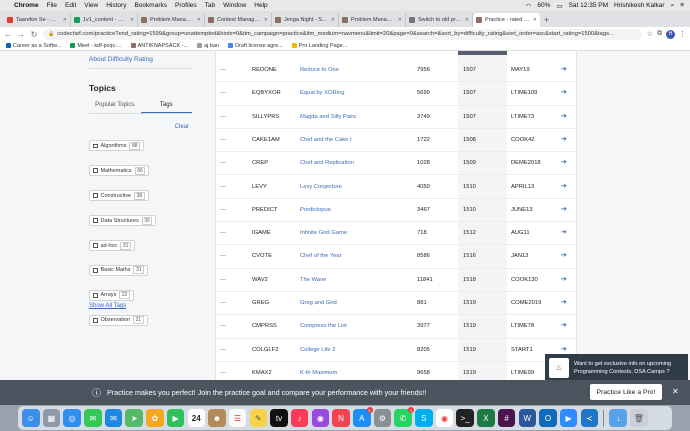  I want to click on menu-profiles: Profiles, so click(186, 5).